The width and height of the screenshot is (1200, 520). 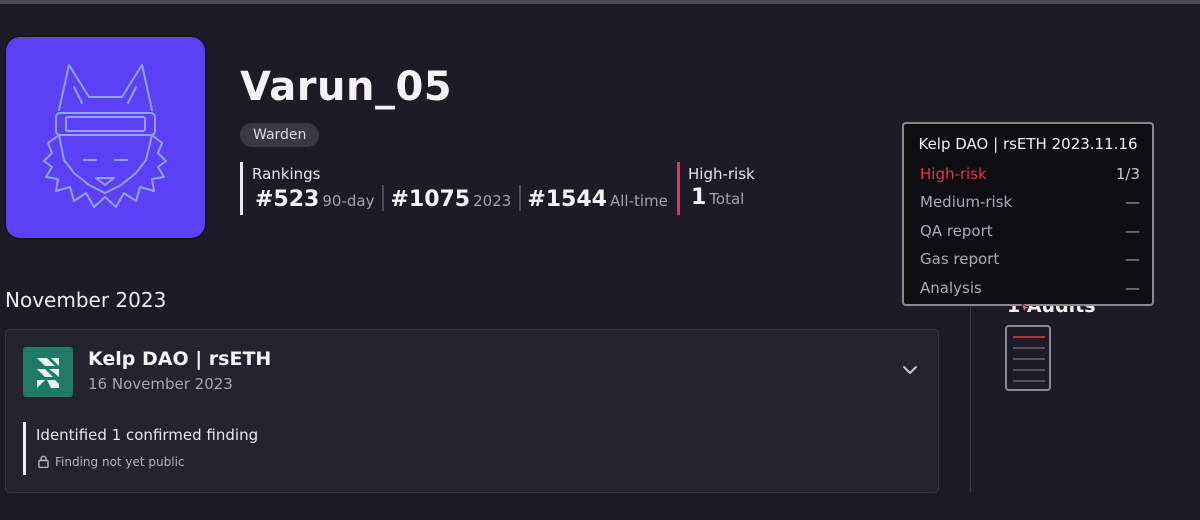 What do you see at coordinates (956, 231) in the screenshot?
I see `tooltip-row-label: QA report` at bounding box center [956, 231].